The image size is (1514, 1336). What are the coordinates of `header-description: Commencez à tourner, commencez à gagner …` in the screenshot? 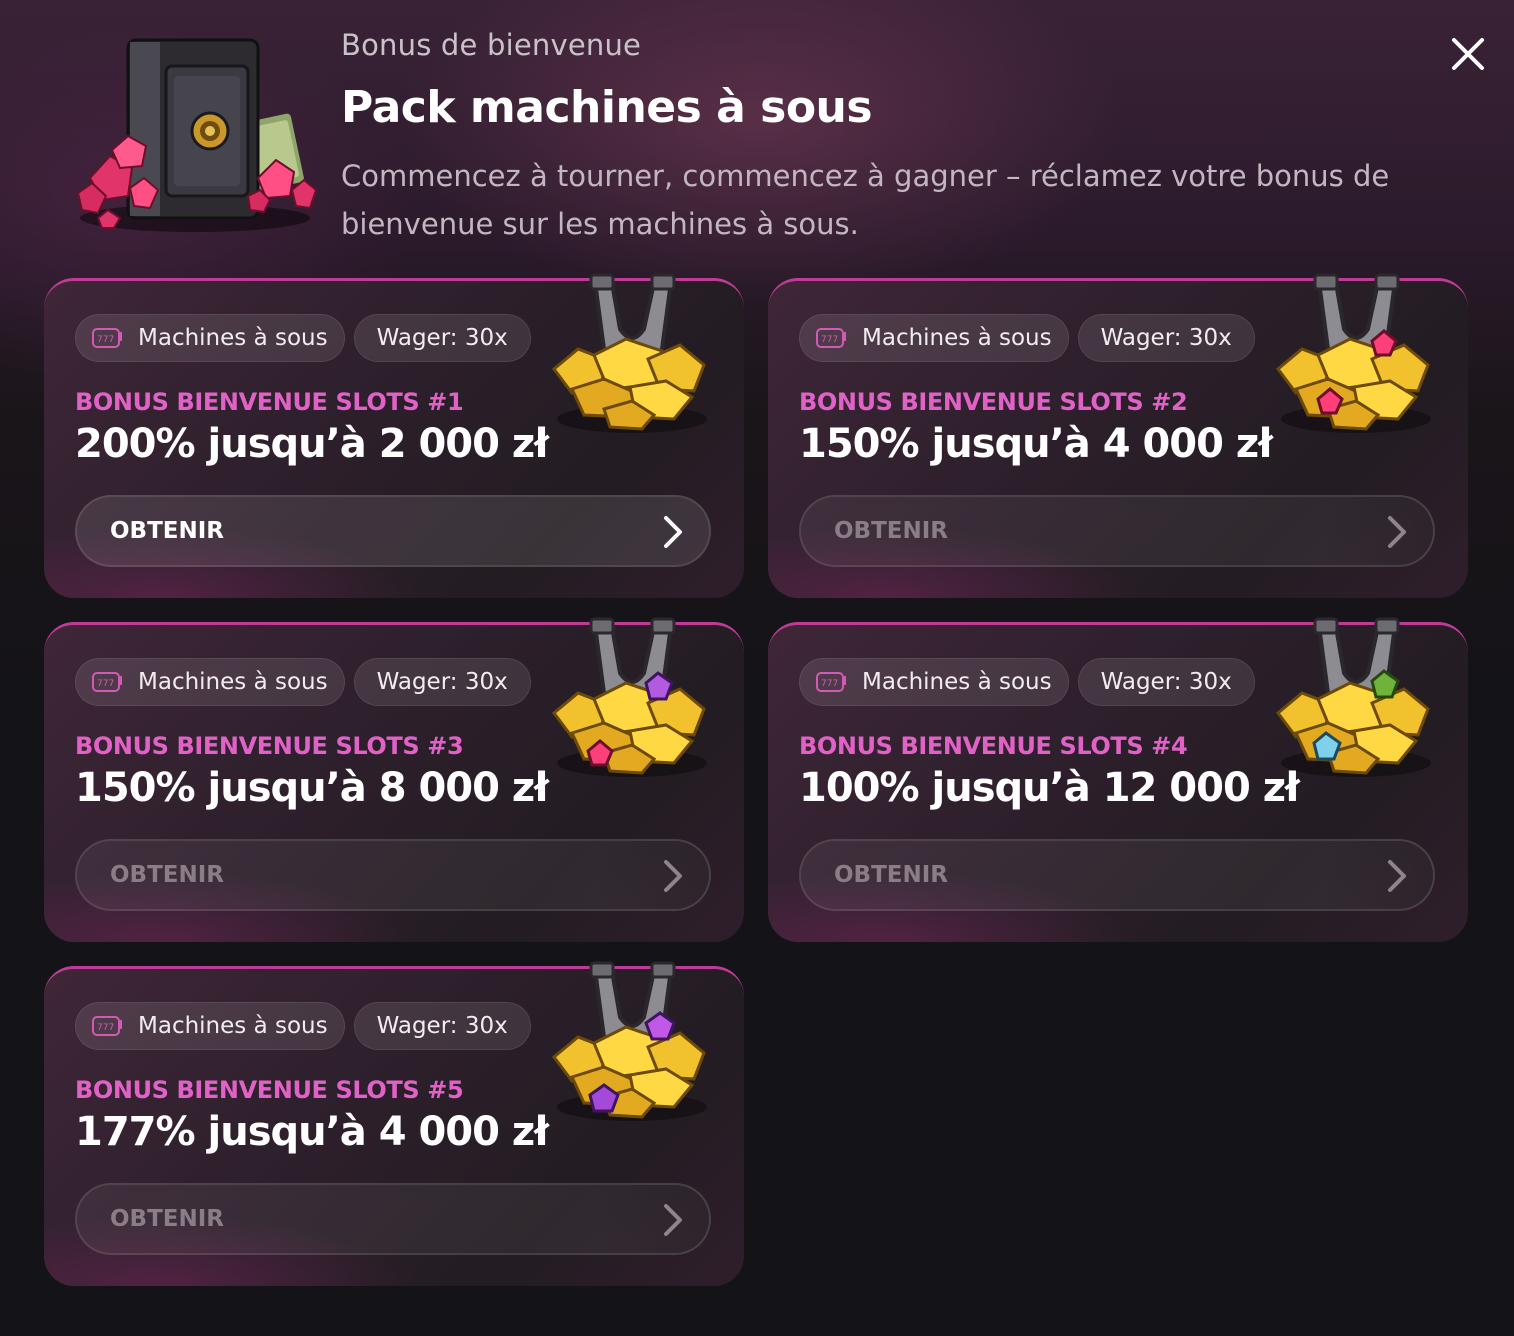 It's located at (865, 200).